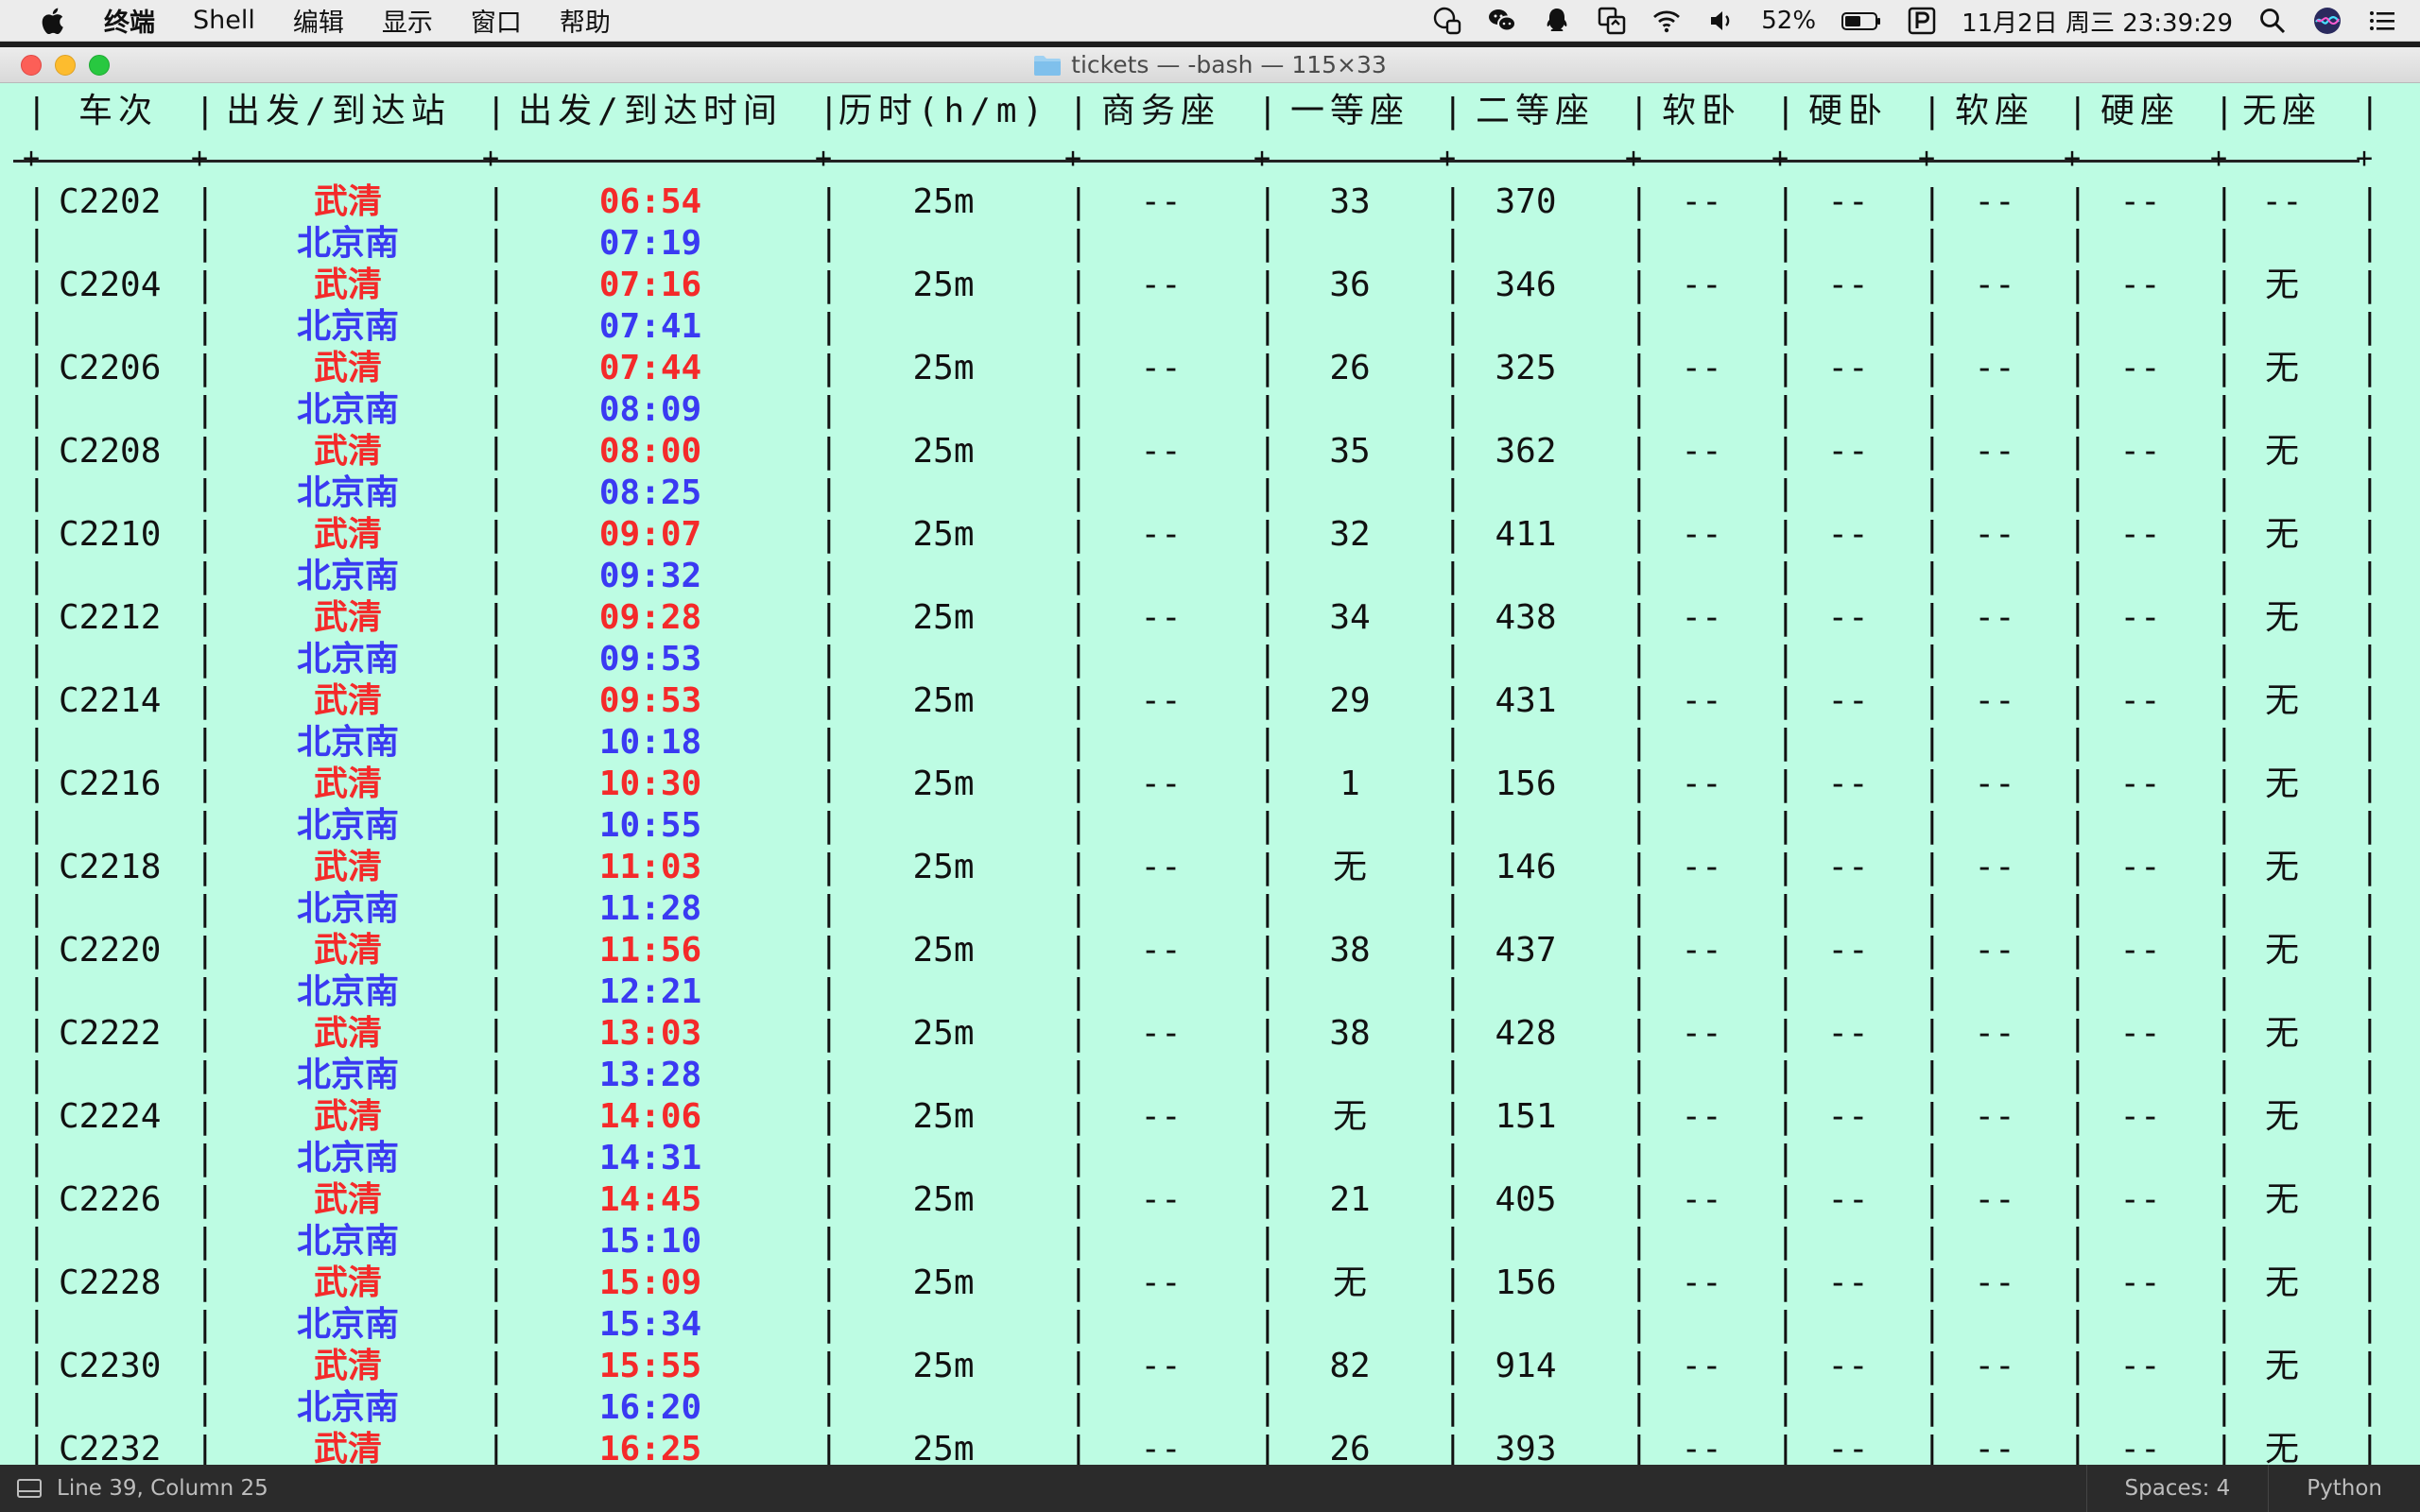 The height and width of the screenshot is (1512, 2420). Describe the element at coordinates (65, 65) in the screenshot. I see `minimize-button` at that location.